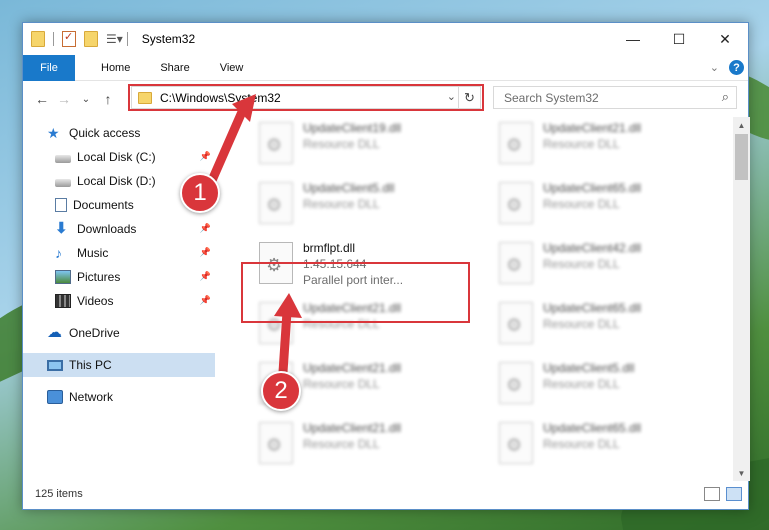 This screenshot has height=530, width=769. I want to click on sidebar-item-local-disk-c: Local Disk (C:) 📌, so click(119, 157).